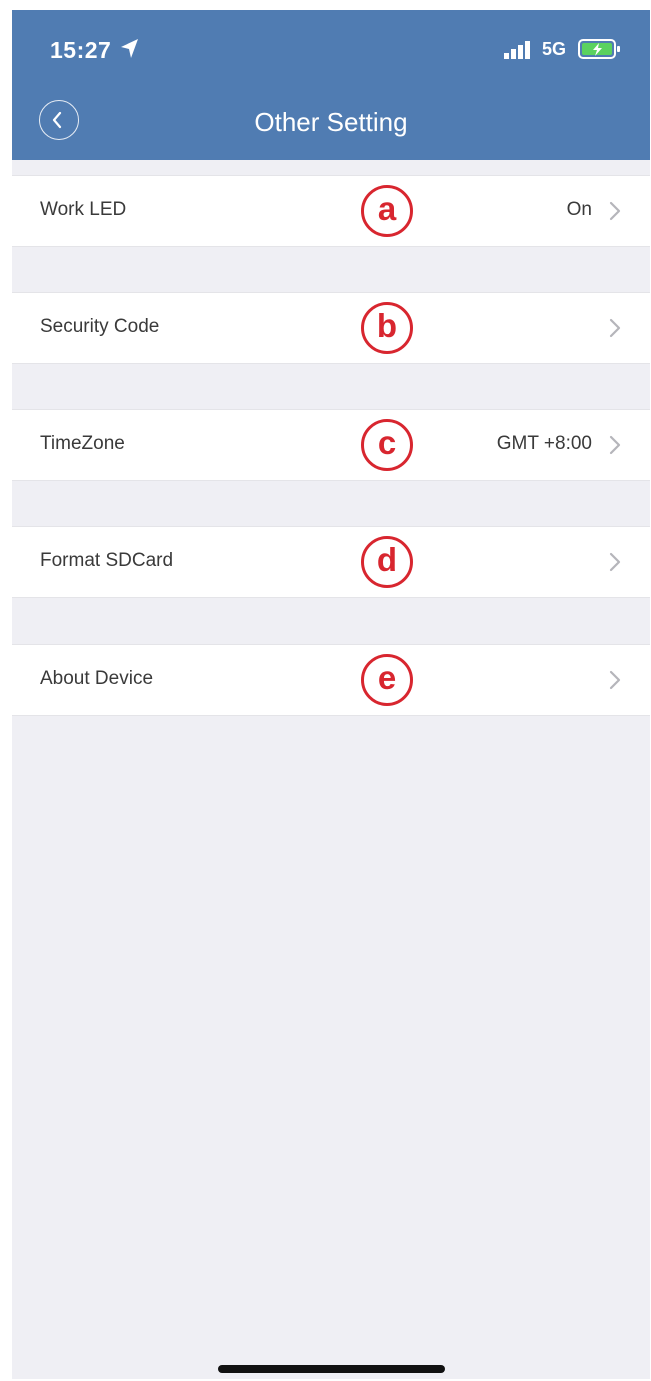 The image size is (651, 1381). What do you see at coordinates (331, 211) in the screenshot?
I see `setting-row-work-led: Work LED a On` at bounding box center [331, 211].